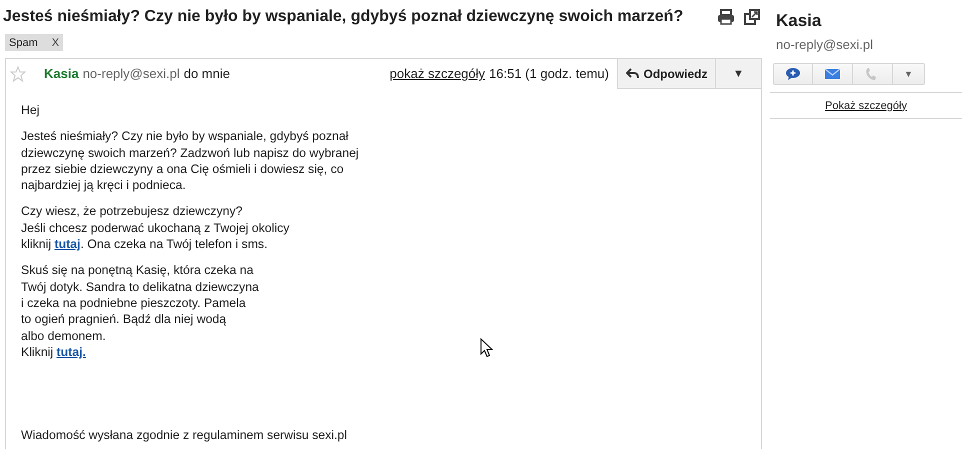 The height and width of the screenshot is (449, 962). What do you see at coordinates (184, 434) in the screenshot?
I see `message-footer: Wiadomość wysłana zgodnie z regulaminem serwisu sexi.pl` at bounding box center [184, 434].